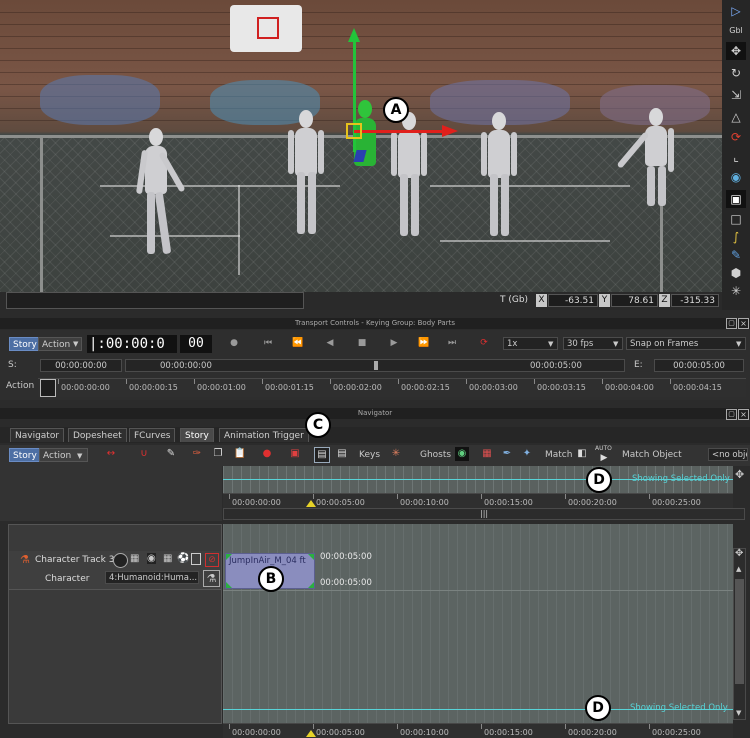  Describe the element at coordinates (212, 560) in the screenshot. I see `track-mute-icon: ⊘` at that location.